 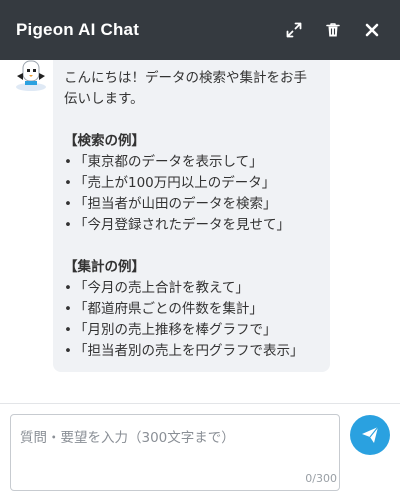 What do you see at coordinates (197, 225) in the screenshot?
I see `list-item: 「今月登録されたデータを見せて」` at bounding box center [197, 225].